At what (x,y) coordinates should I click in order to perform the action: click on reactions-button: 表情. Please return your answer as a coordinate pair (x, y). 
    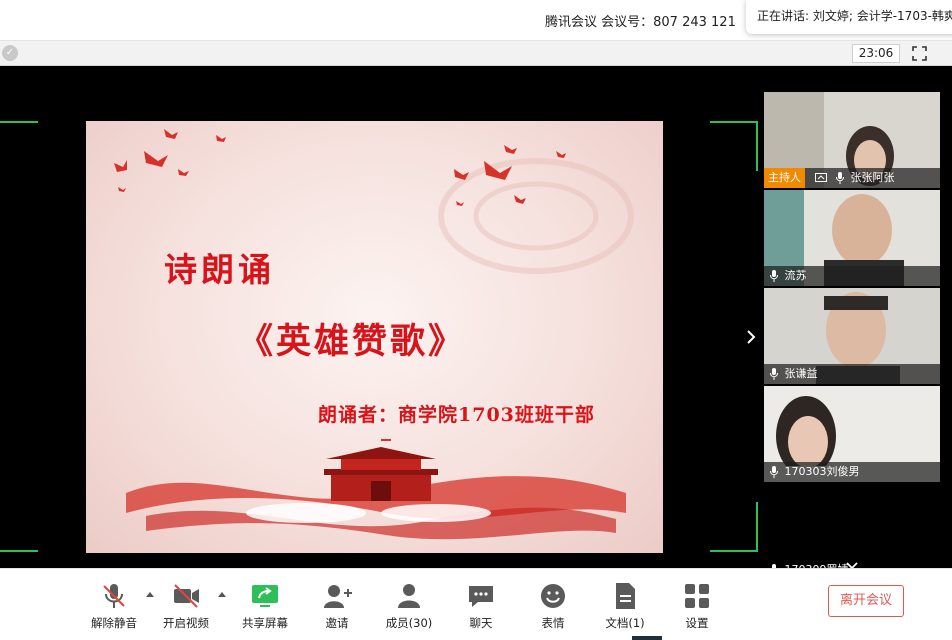
    Looking at the image, I should click on (553, 605).